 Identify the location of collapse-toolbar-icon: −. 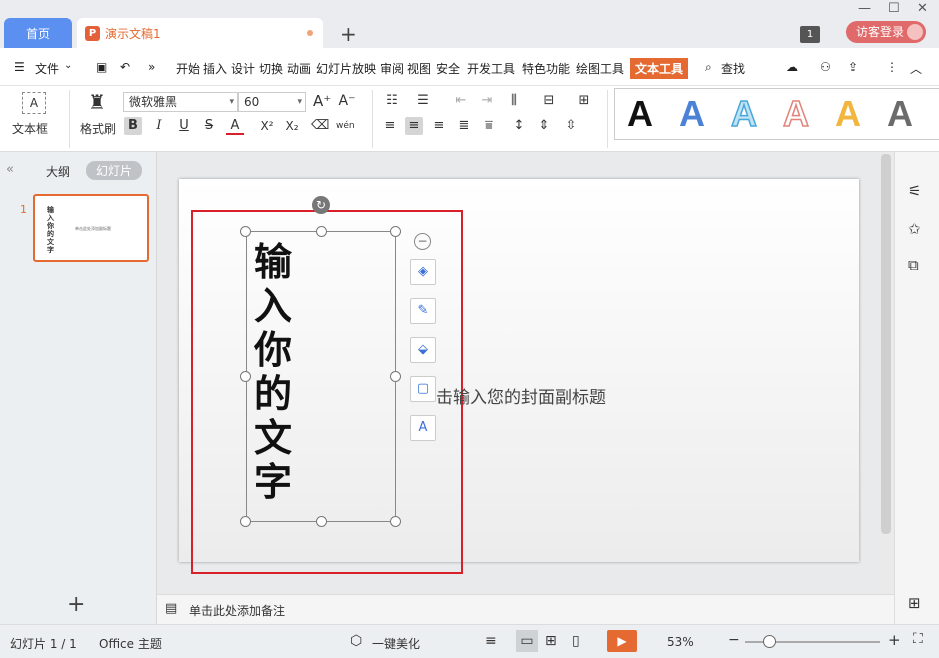
(422, 241).